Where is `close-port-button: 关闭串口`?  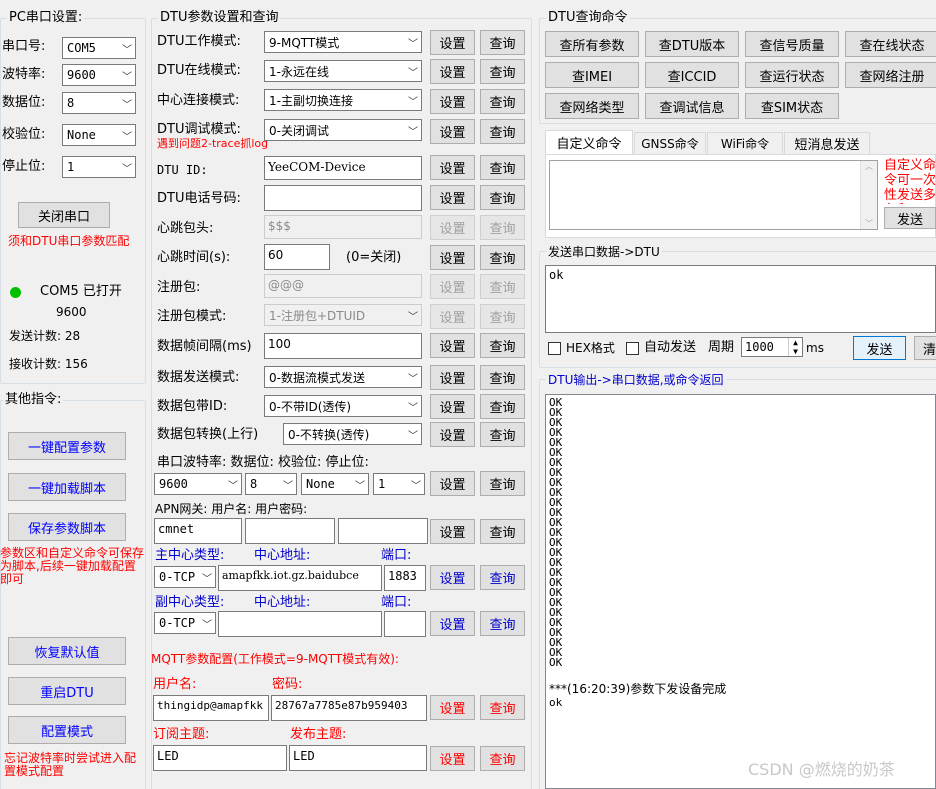
close-port-button: 关闭串口 is located at coordinates (64, 215).